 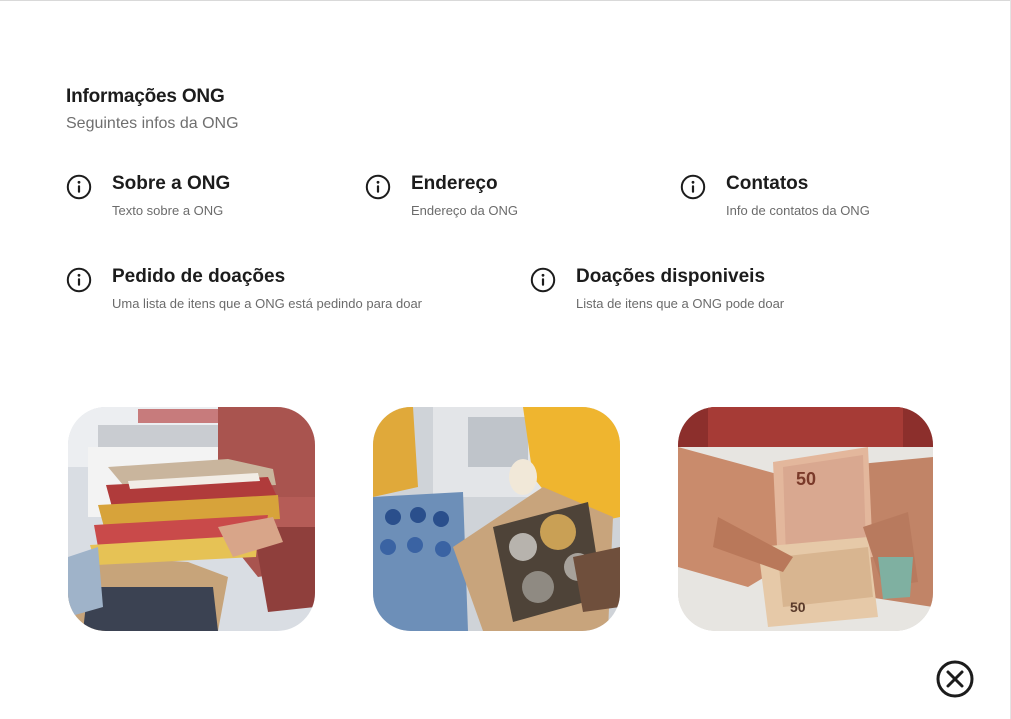 I want to click on page-header: Informações ONG Seguintes infos da ONG, so click(x=152, y=109).